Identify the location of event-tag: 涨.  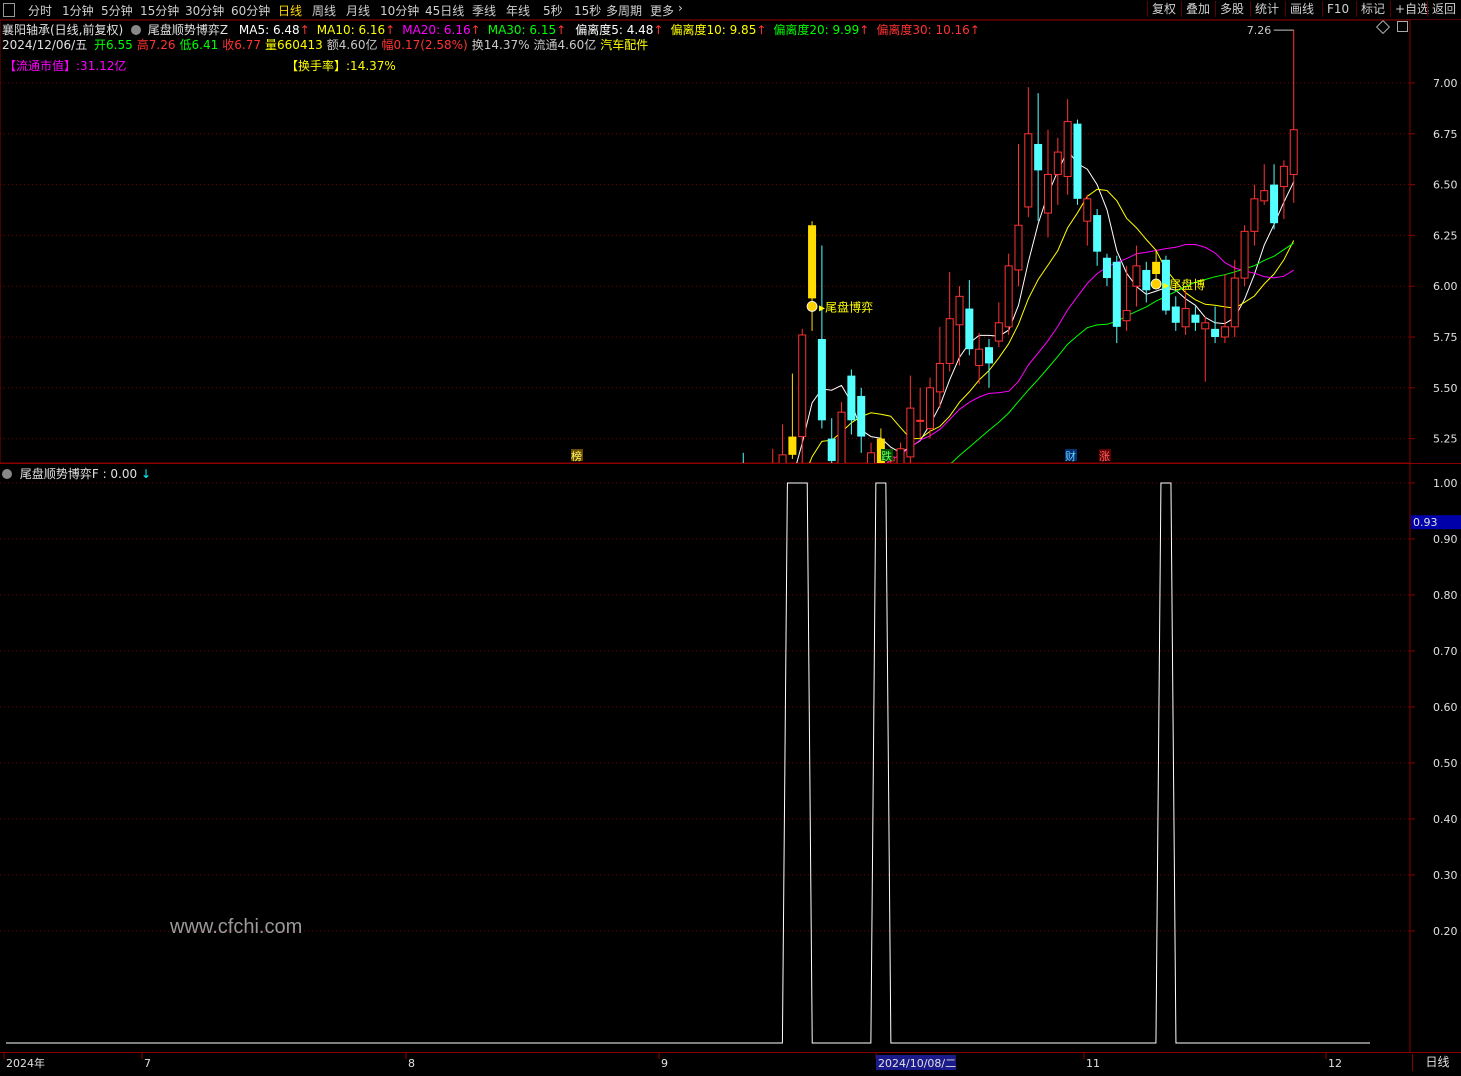
(1104, 456).